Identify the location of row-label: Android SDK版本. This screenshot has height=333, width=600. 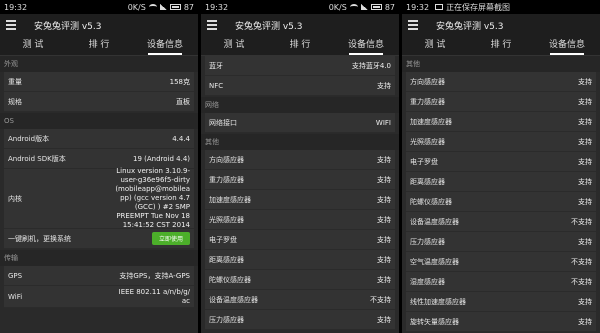
(37, 158).